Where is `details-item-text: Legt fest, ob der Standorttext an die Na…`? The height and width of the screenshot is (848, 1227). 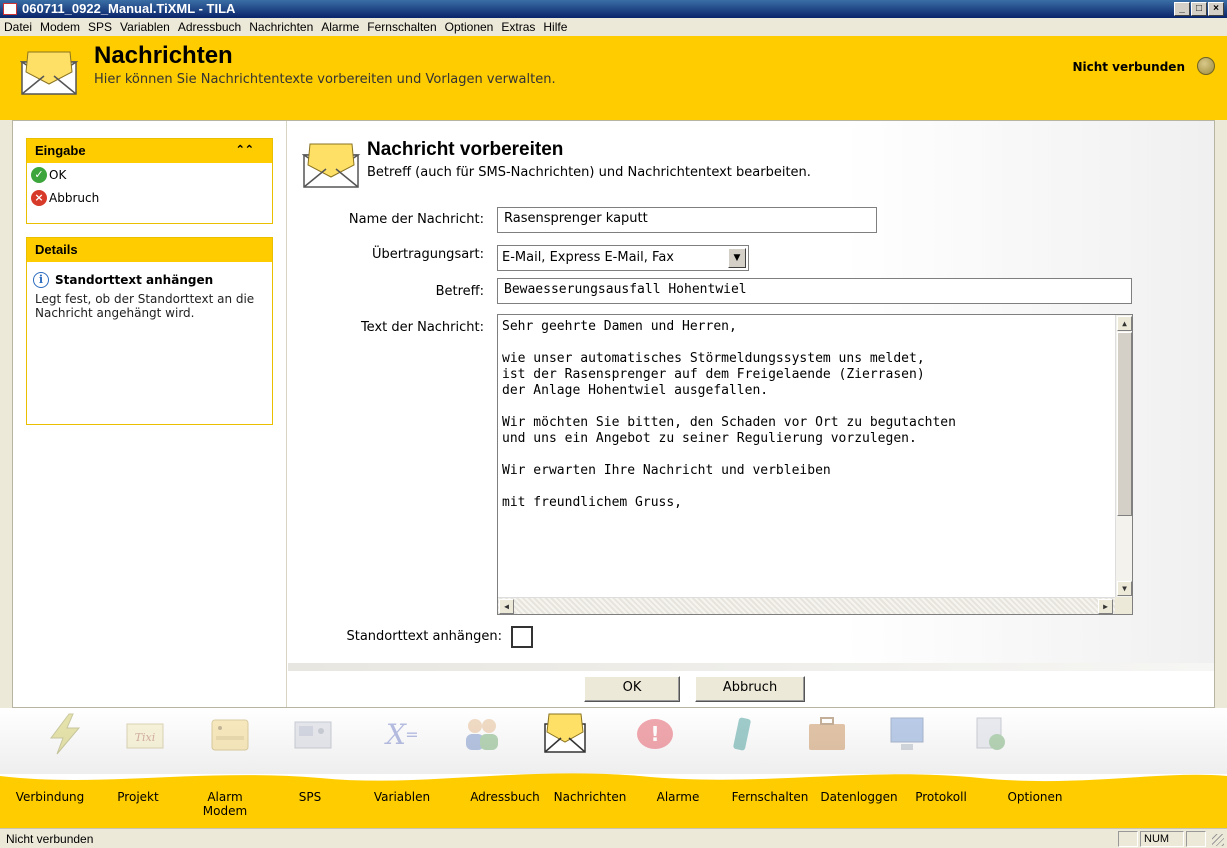
details-item-text: Legt fest, ob der Standorttext an die Na… is located at coordinates (145, 306).